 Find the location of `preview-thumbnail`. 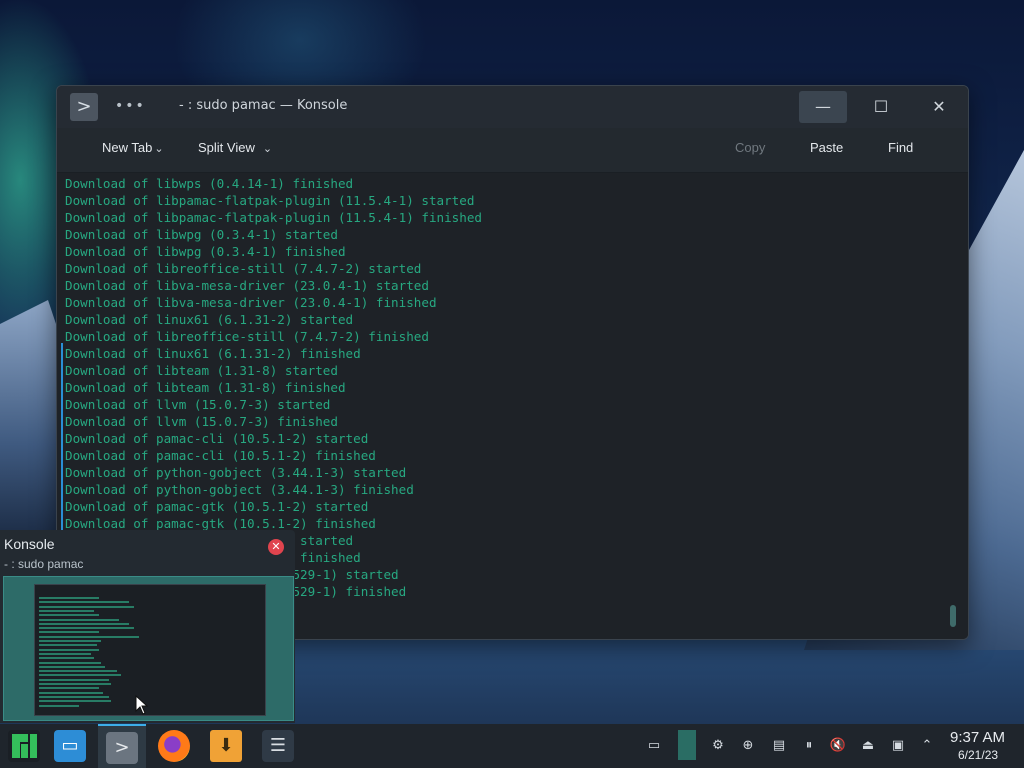

preview-thumbnail is located at coordinates (148, 648).